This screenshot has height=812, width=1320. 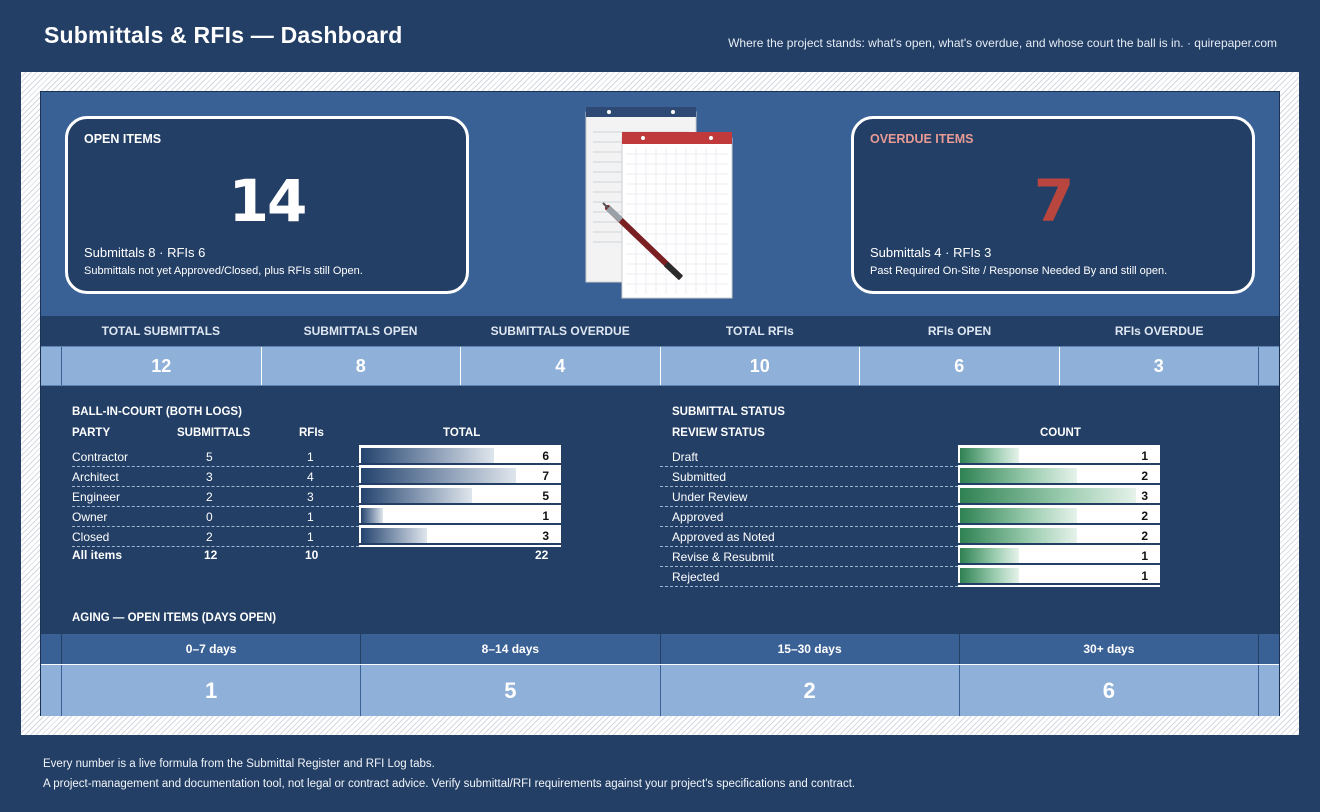 What do you see at coordinates (174, 618) in the screenshot?
I see `aging-title: AGING — OPEN ITEMS (DAYS OPEN)` at bounding box center [174, 618].